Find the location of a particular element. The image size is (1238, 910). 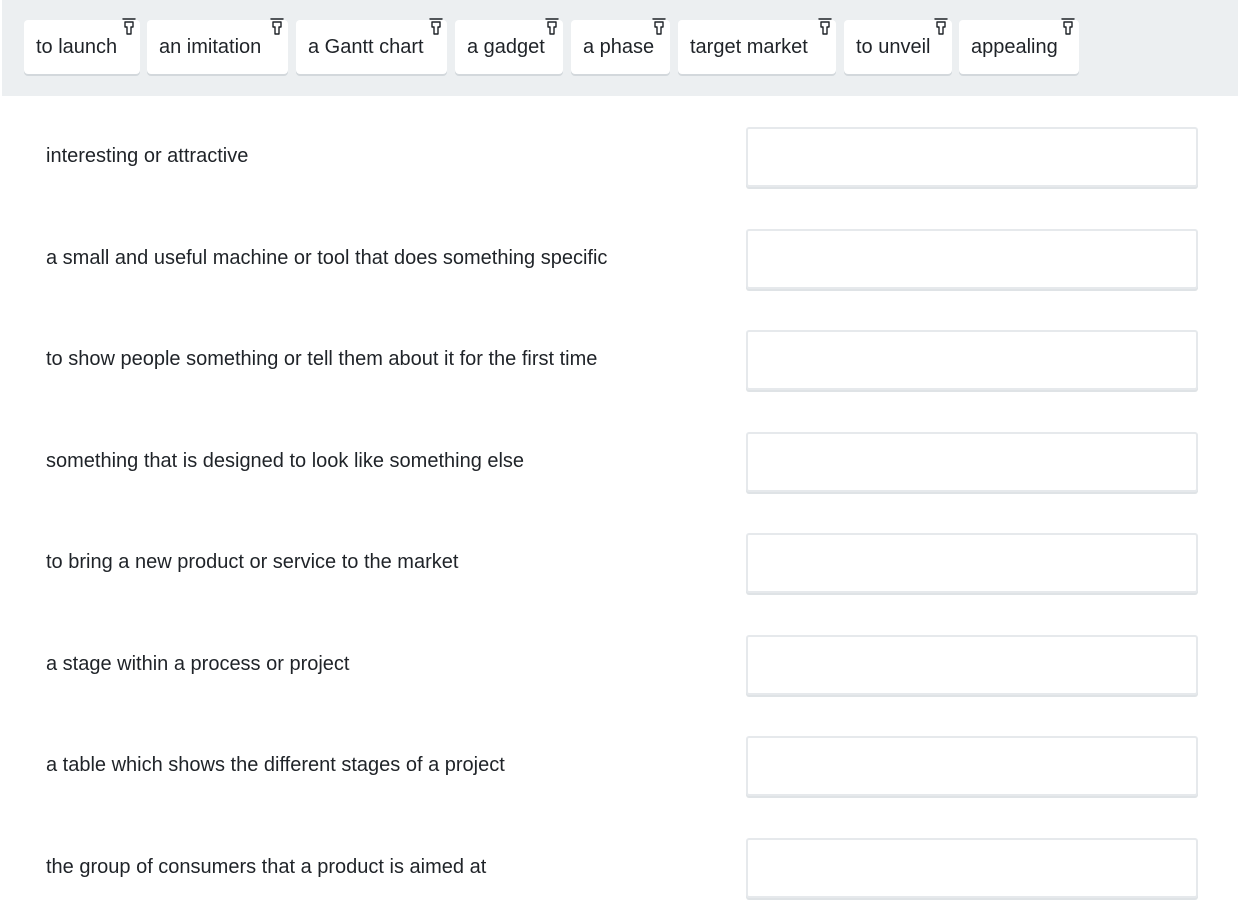

definition-text: a stage within a process or project is located at coordinates (198, 664).